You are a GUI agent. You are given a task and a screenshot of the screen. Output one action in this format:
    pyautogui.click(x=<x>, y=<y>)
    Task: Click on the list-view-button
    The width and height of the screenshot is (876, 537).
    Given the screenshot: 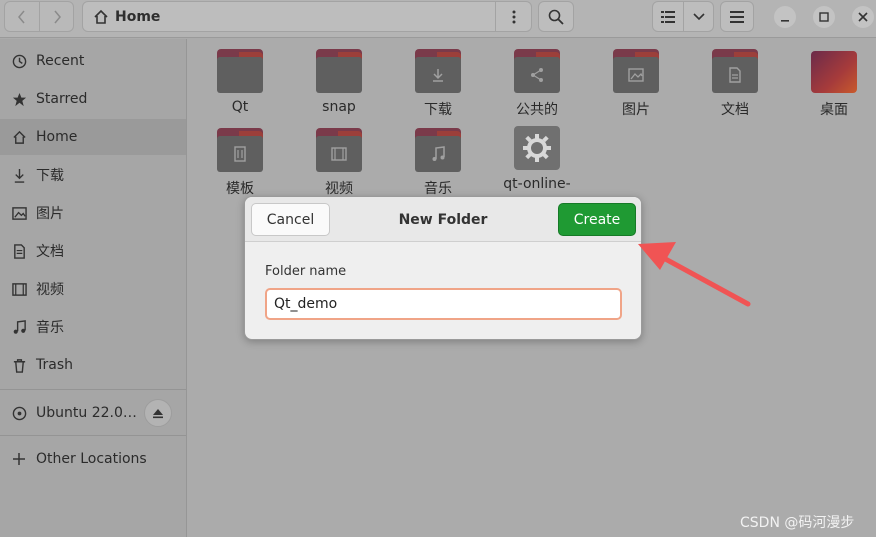 What is the action you would take?
    pyautogui.click(x=668, y=16)
    